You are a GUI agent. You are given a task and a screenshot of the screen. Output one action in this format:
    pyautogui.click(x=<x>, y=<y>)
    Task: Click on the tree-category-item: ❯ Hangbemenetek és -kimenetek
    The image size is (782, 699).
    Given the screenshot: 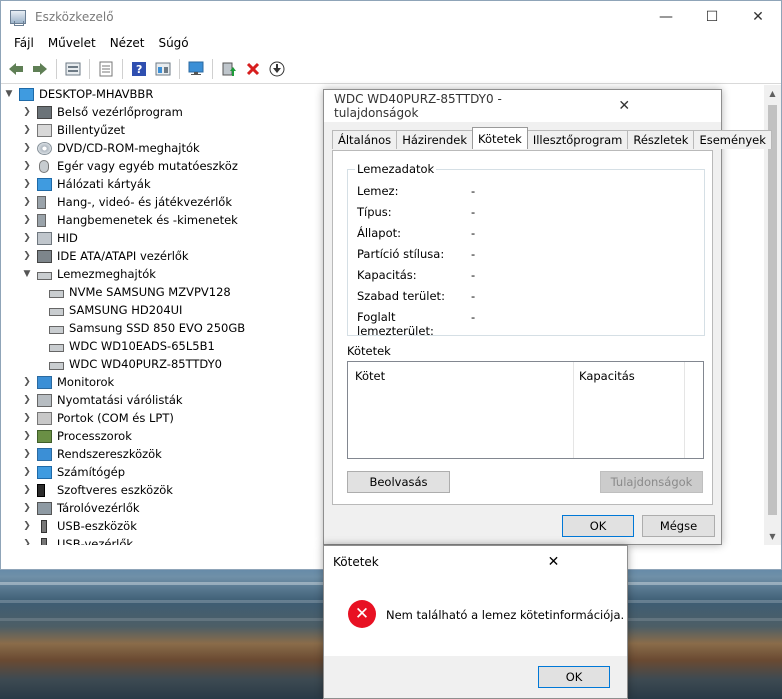 What is the action you would take?
    pyautogui.click(x=166, y=220)
    